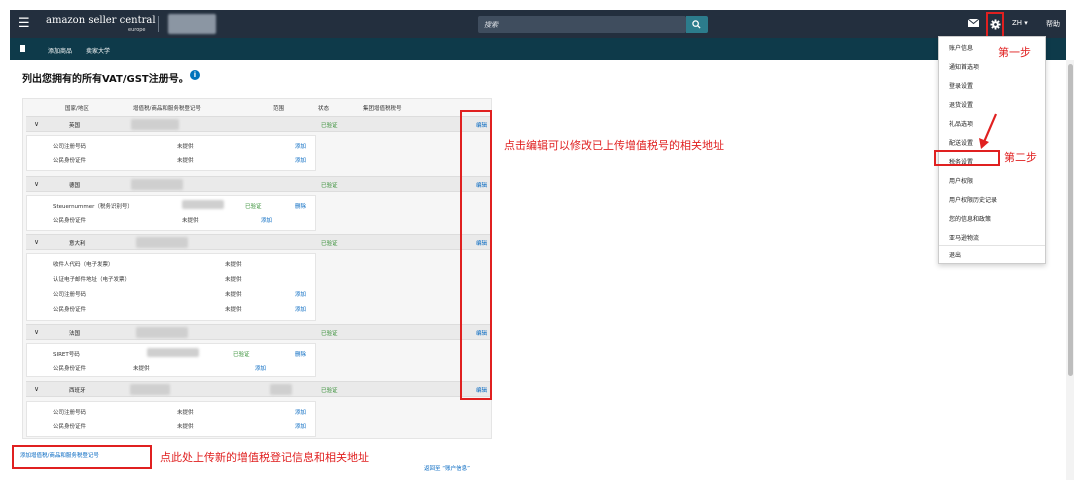  What do you see at coordinates (24, 23) in the screenshot?
I see `hamburger-menu-icon: ☰` at bounding box center [24, 23].